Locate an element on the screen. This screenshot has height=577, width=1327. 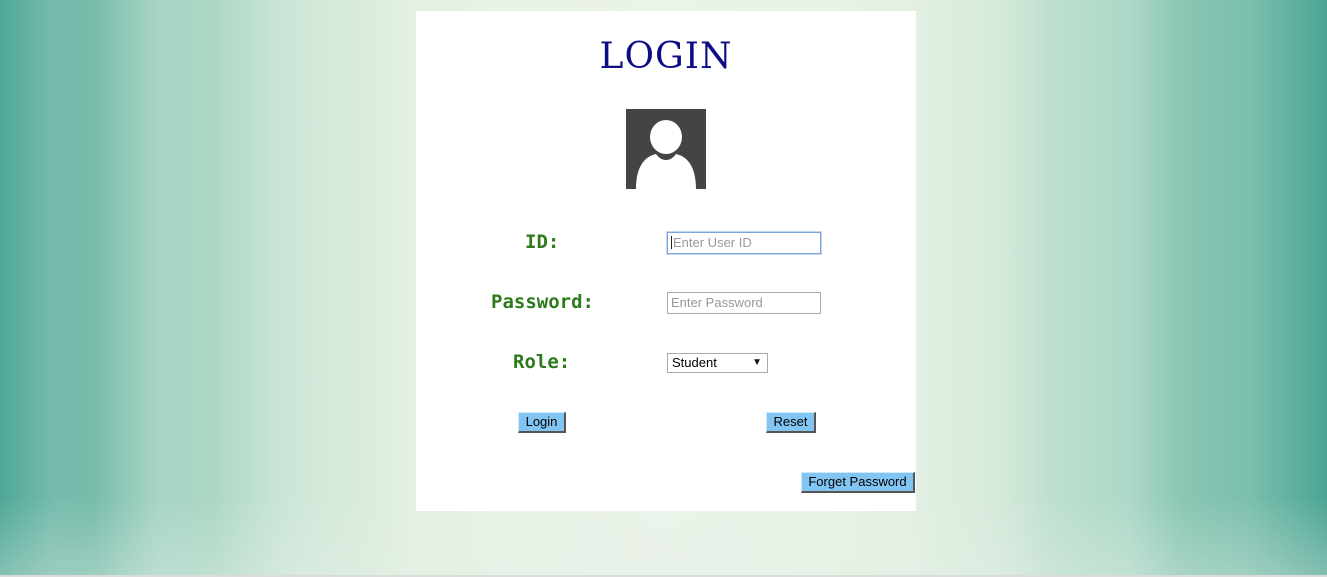
user-id-input: Enter User ID is located at coordinates (744, 243).